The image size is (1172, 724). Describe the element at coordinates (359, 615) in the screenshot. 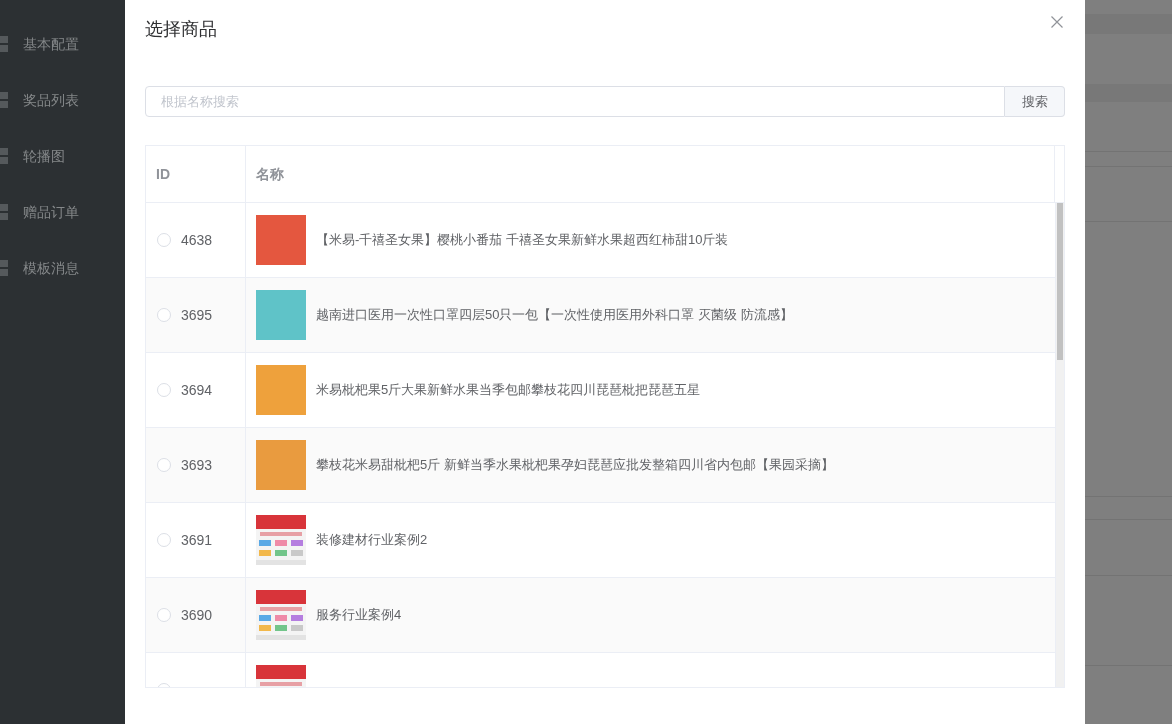

I see `product-name: 服务行业案例4` at that location.